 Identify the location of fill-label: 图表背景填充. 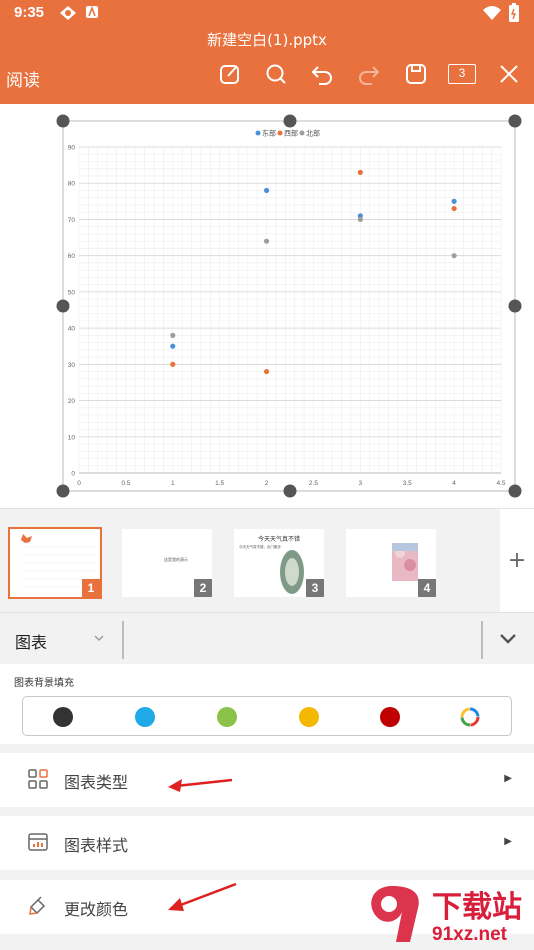
(44, 683).